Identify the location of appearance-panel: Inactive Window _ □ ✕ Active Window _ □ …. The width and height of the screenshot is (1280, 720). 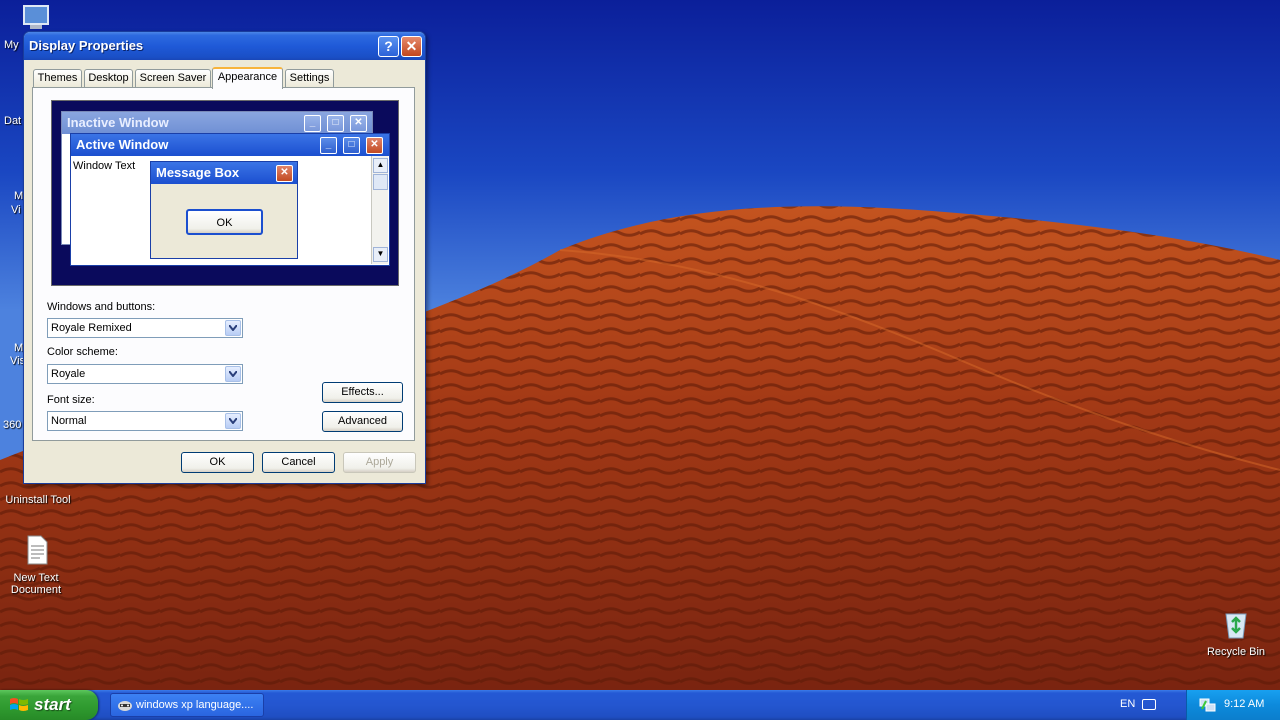
(223, 264).